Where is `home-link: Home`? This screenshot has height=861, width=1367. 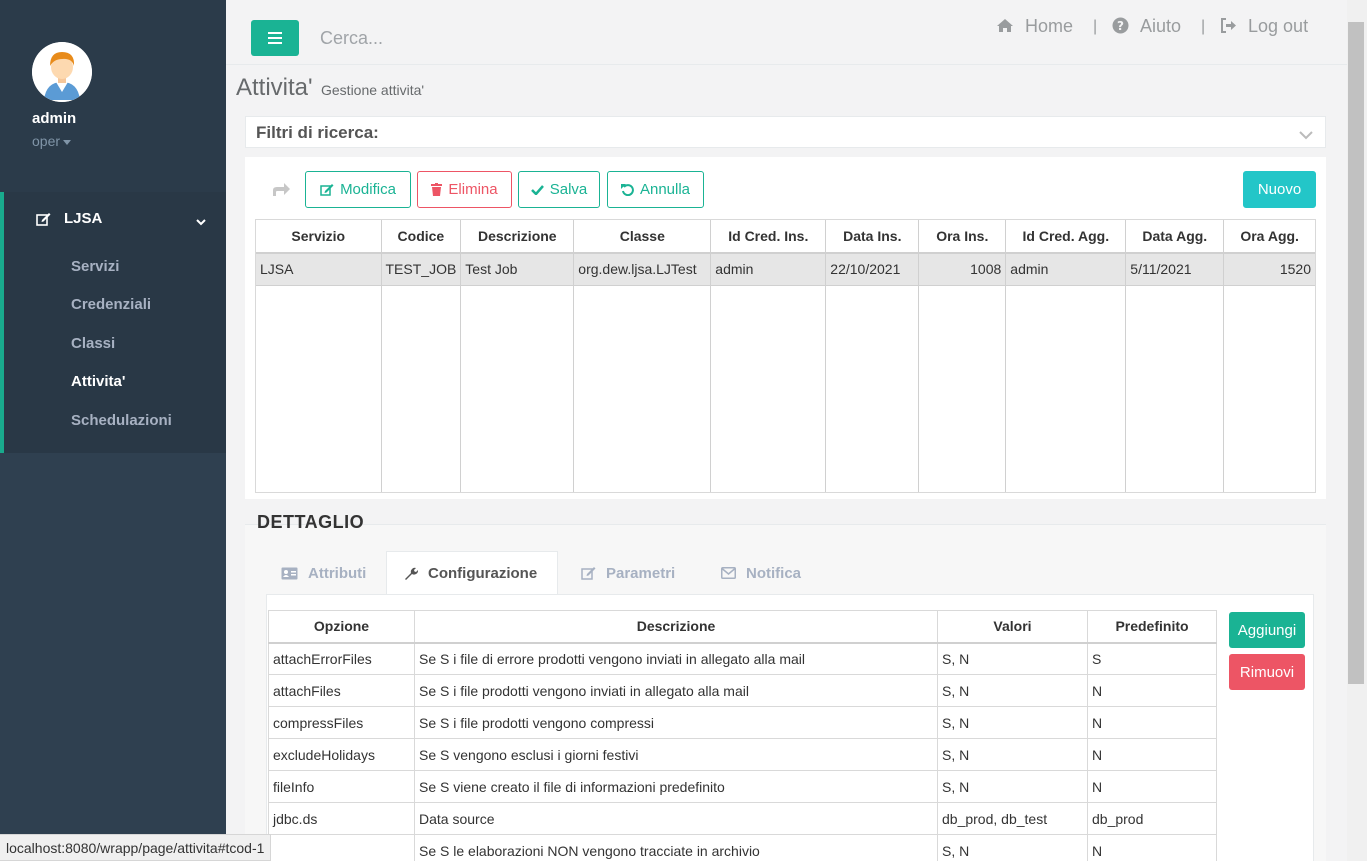
home-link: Home is located at coordinates (1034, 26).